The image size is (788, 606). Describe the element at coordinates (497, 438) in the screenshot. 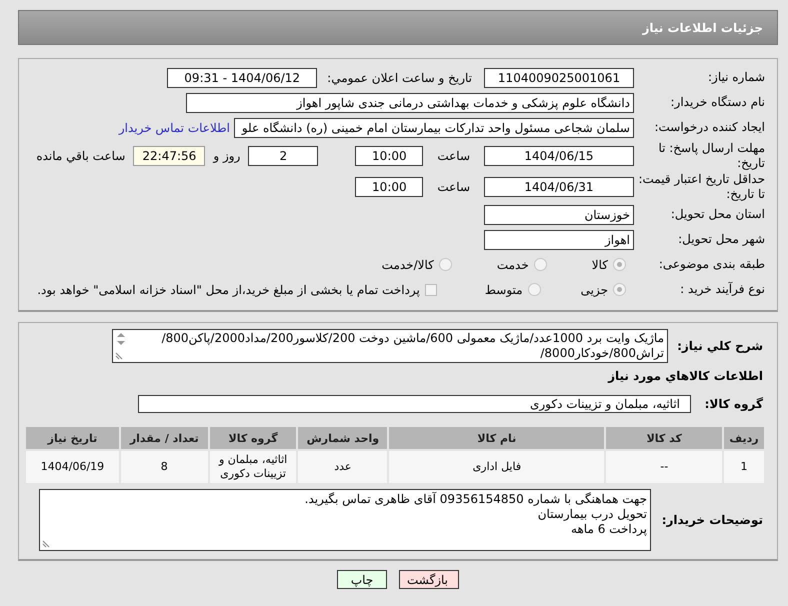

I see `column-header: نام کالا` at that location.